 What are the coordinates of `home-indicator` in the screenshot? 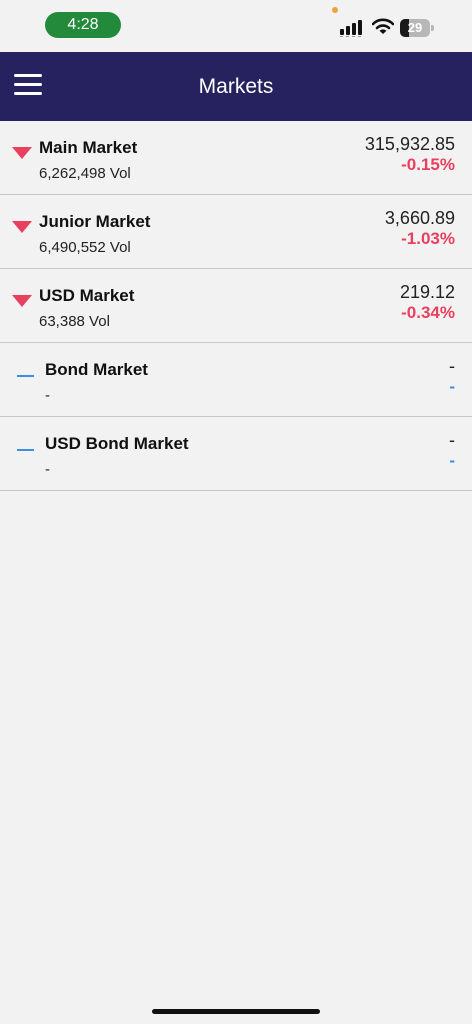 It's located at (236, 1011).